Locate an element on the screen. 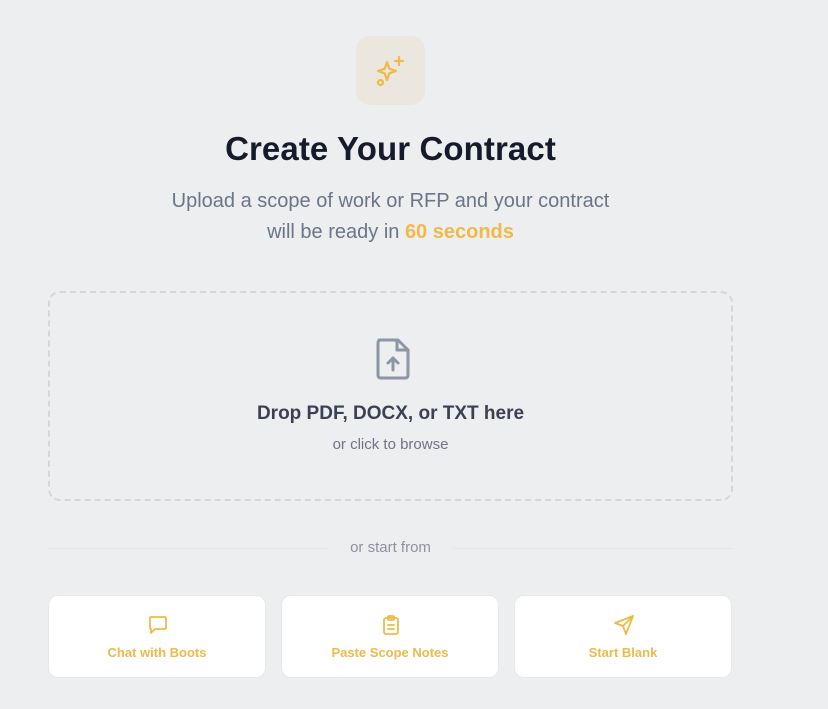 This screenshot has width=828, height=709. sparkles-icon is located at coordinates (390, 70).